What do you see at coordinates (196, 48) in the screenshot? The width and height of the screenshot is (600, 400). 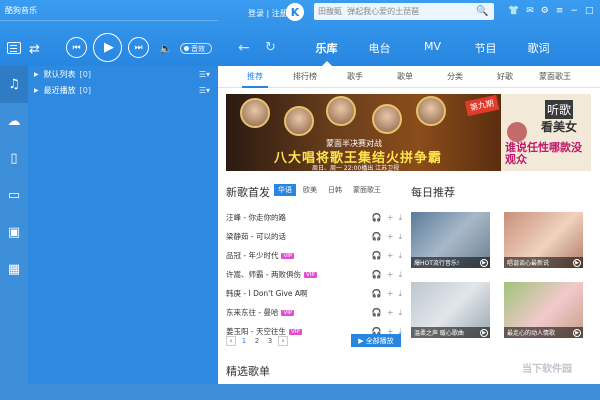 I see `sound-effect-toggle: 音效` at bounding box center [196, 48].